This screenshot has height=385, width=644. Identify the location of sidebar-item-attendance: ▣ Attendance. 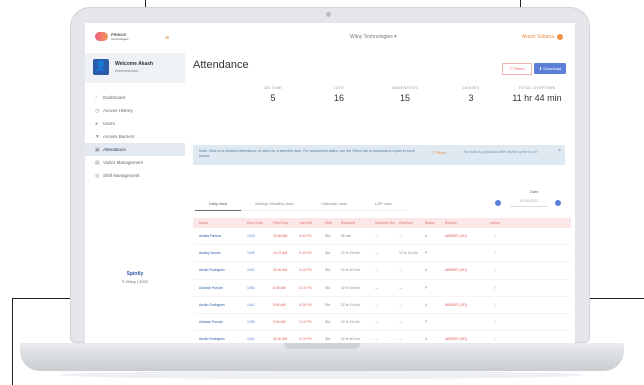
(135, 149).